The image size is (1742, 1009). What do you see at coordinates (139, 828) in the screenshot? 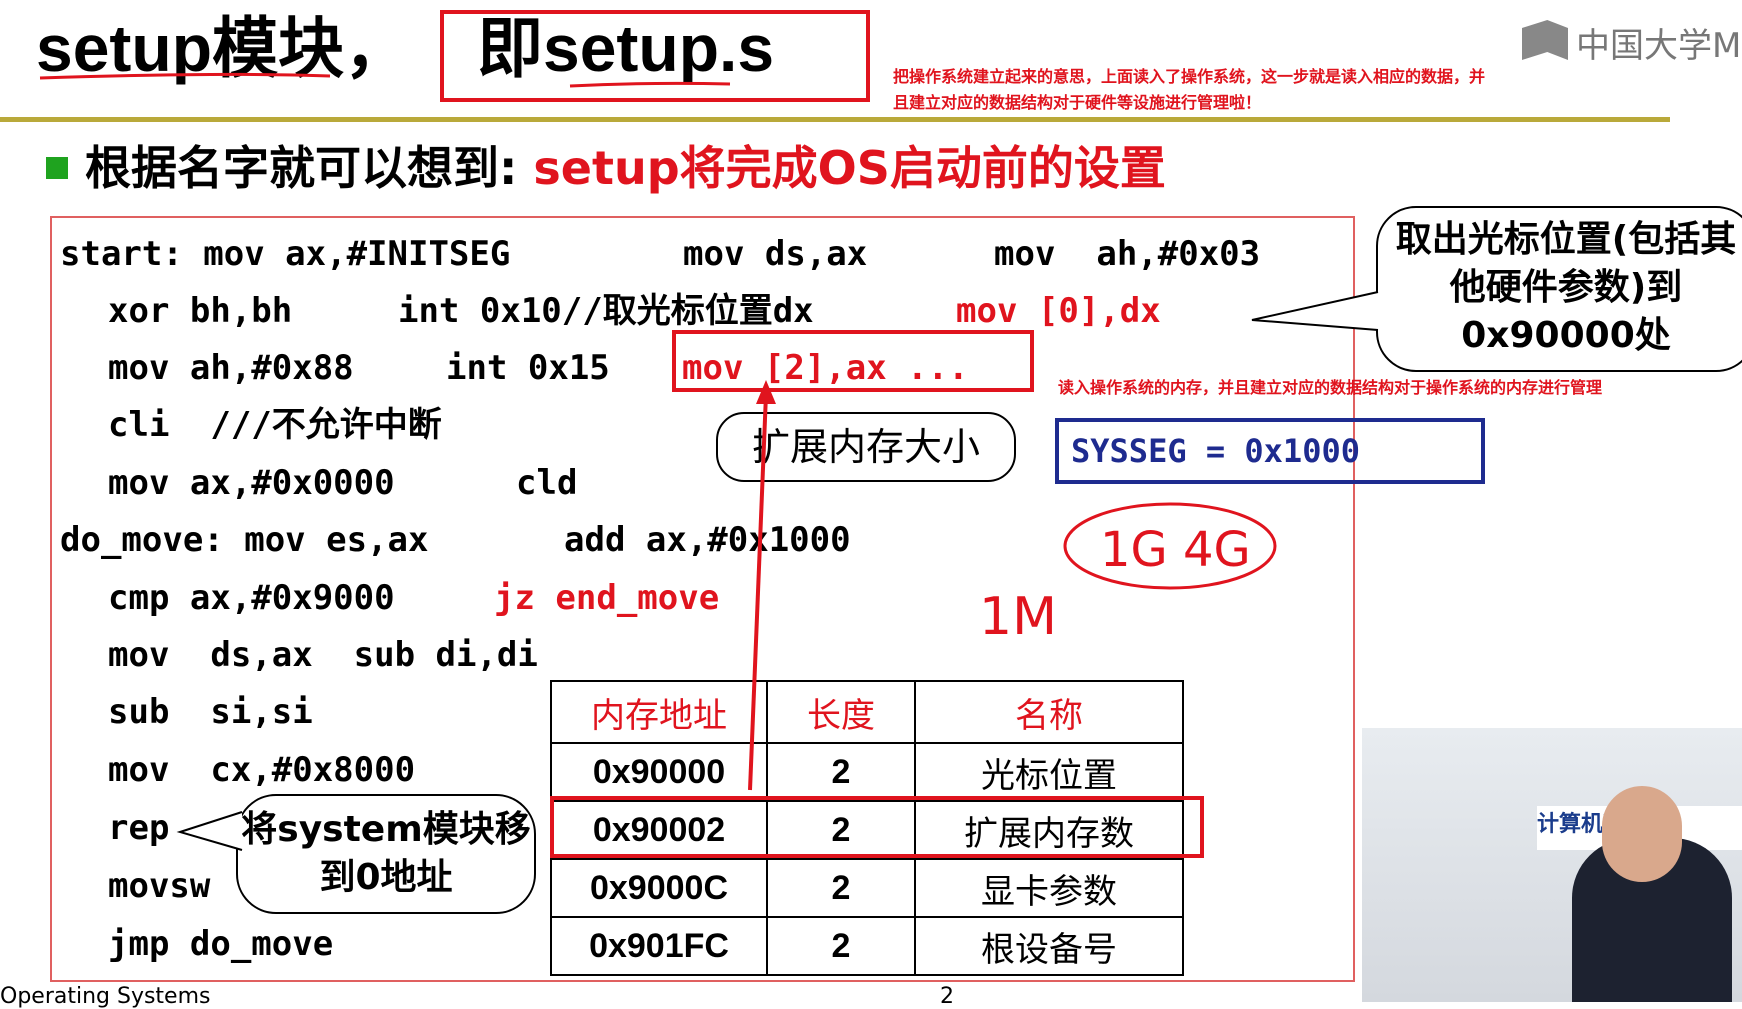
I see `code-line-11: rep` at bounding box center [139, 828].